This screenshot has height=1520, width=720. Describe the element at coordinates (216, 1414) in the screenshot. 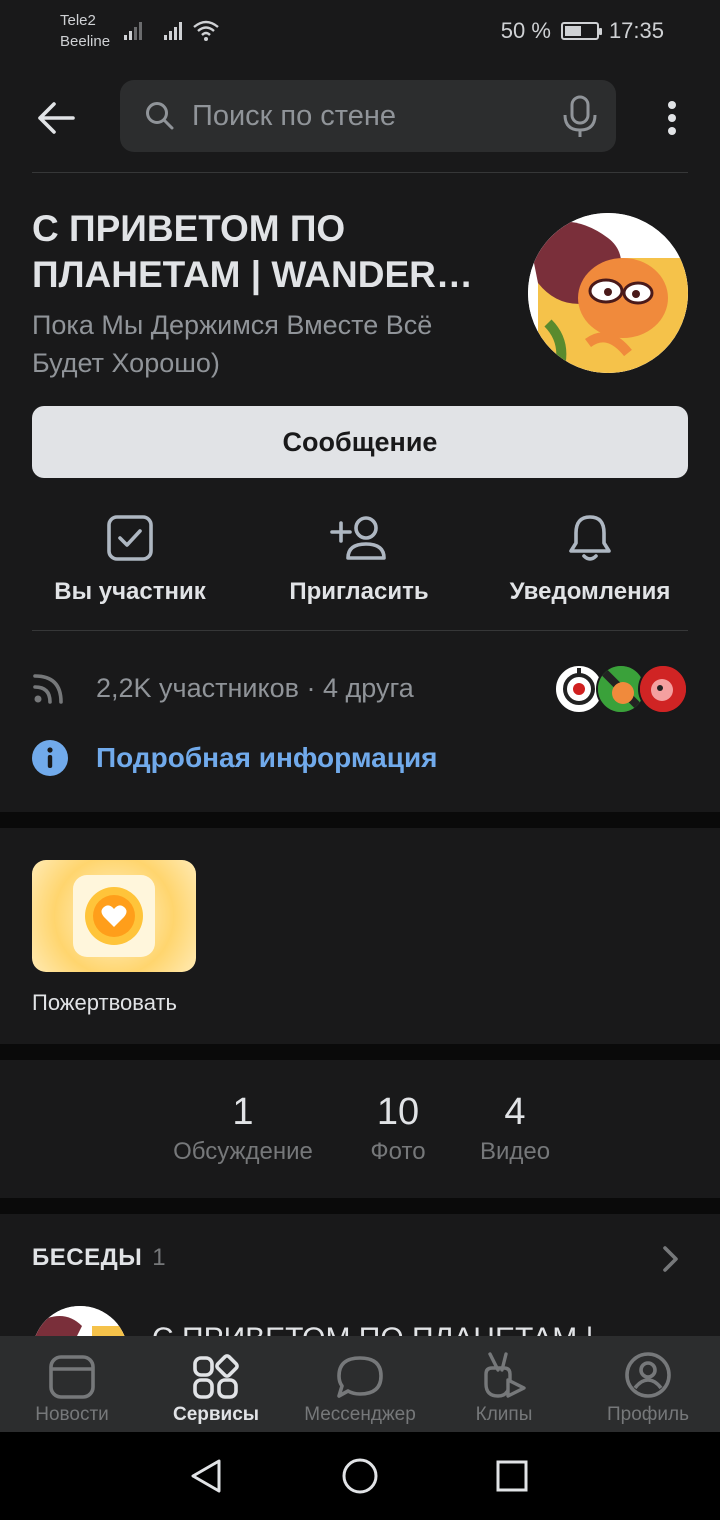

I see `nav-services-label: Сервисы` at that location.